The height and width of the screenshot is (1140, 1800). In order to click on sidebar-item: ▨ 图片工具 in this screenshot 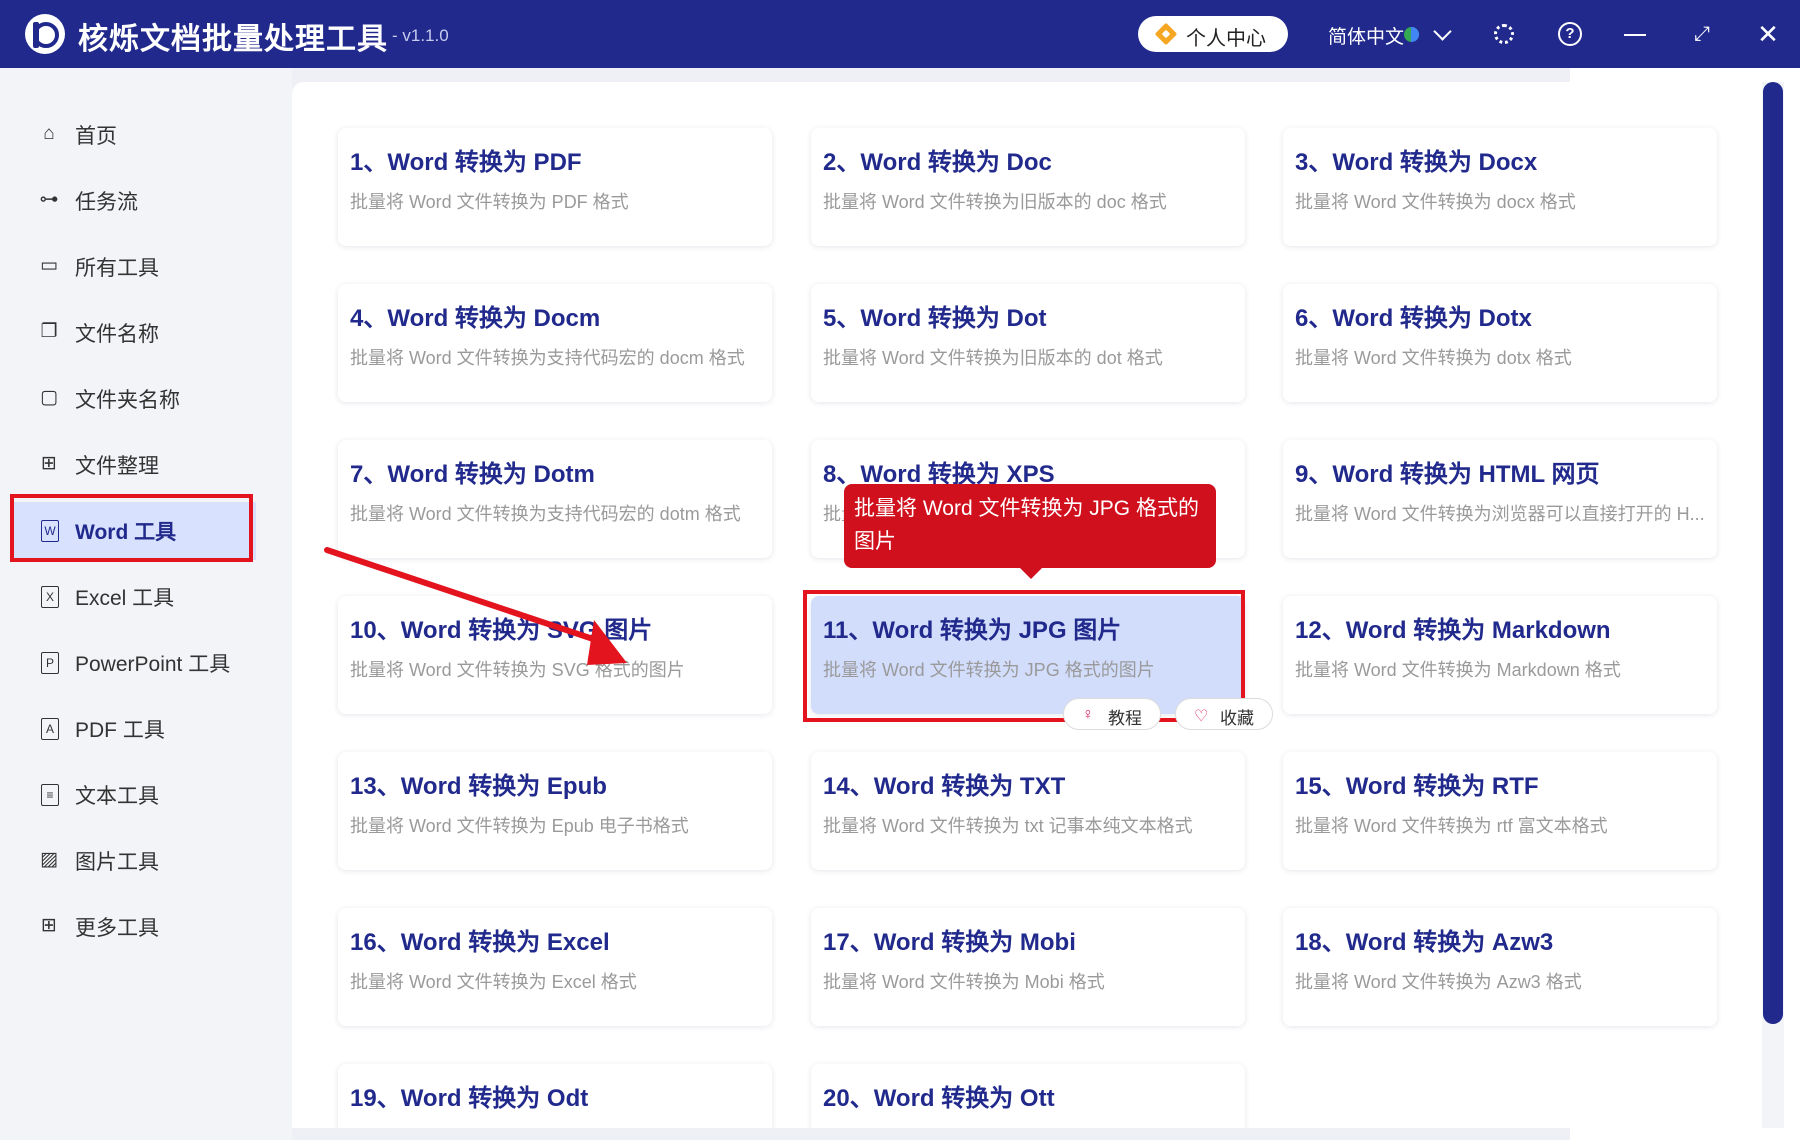, I will do `click(133, 861)`.